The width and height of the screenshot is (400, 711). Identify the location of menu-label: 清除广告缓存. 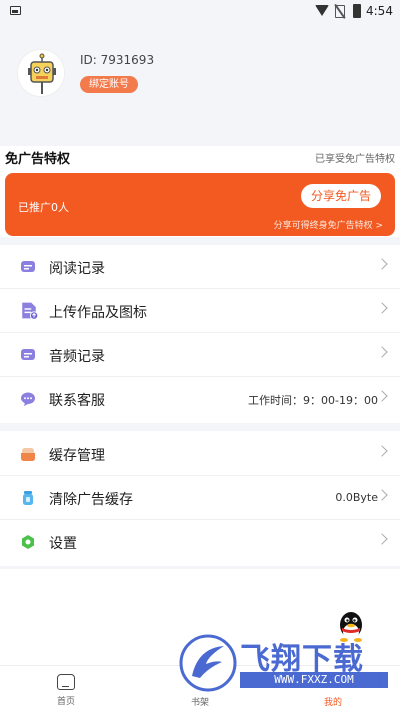
(91, 500).